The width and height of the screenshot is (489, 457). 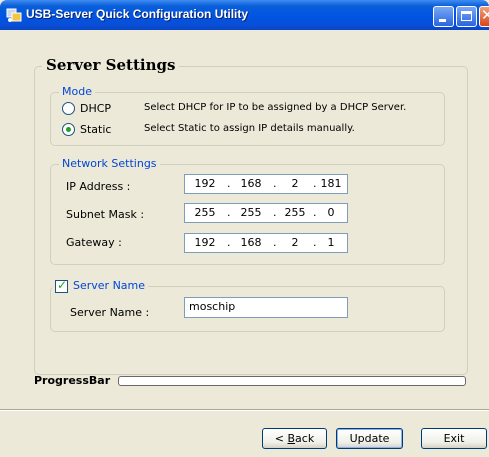 I want to click on ip-address-input: 192 . 168 . 2 . 181, so click(x=266, y=184).